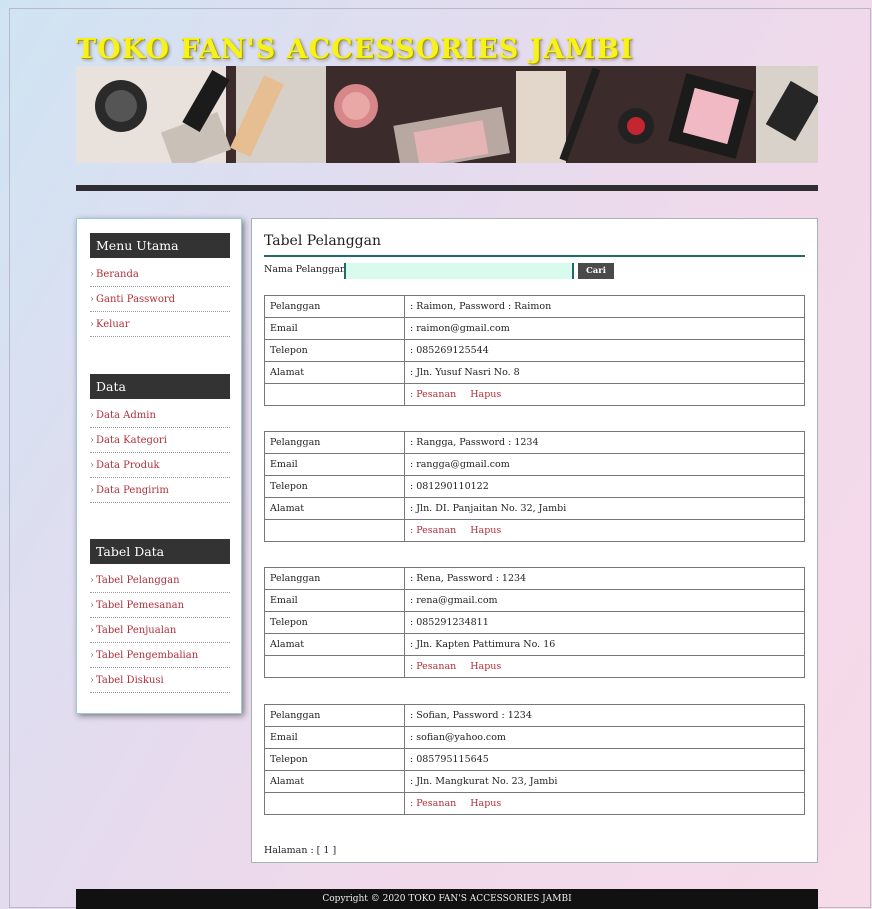 The width and height of the screenshot is (872, 909). I want to click on table-row: Alamat: Jln. Kapten Pattimura No. 16, so click(534, 644).